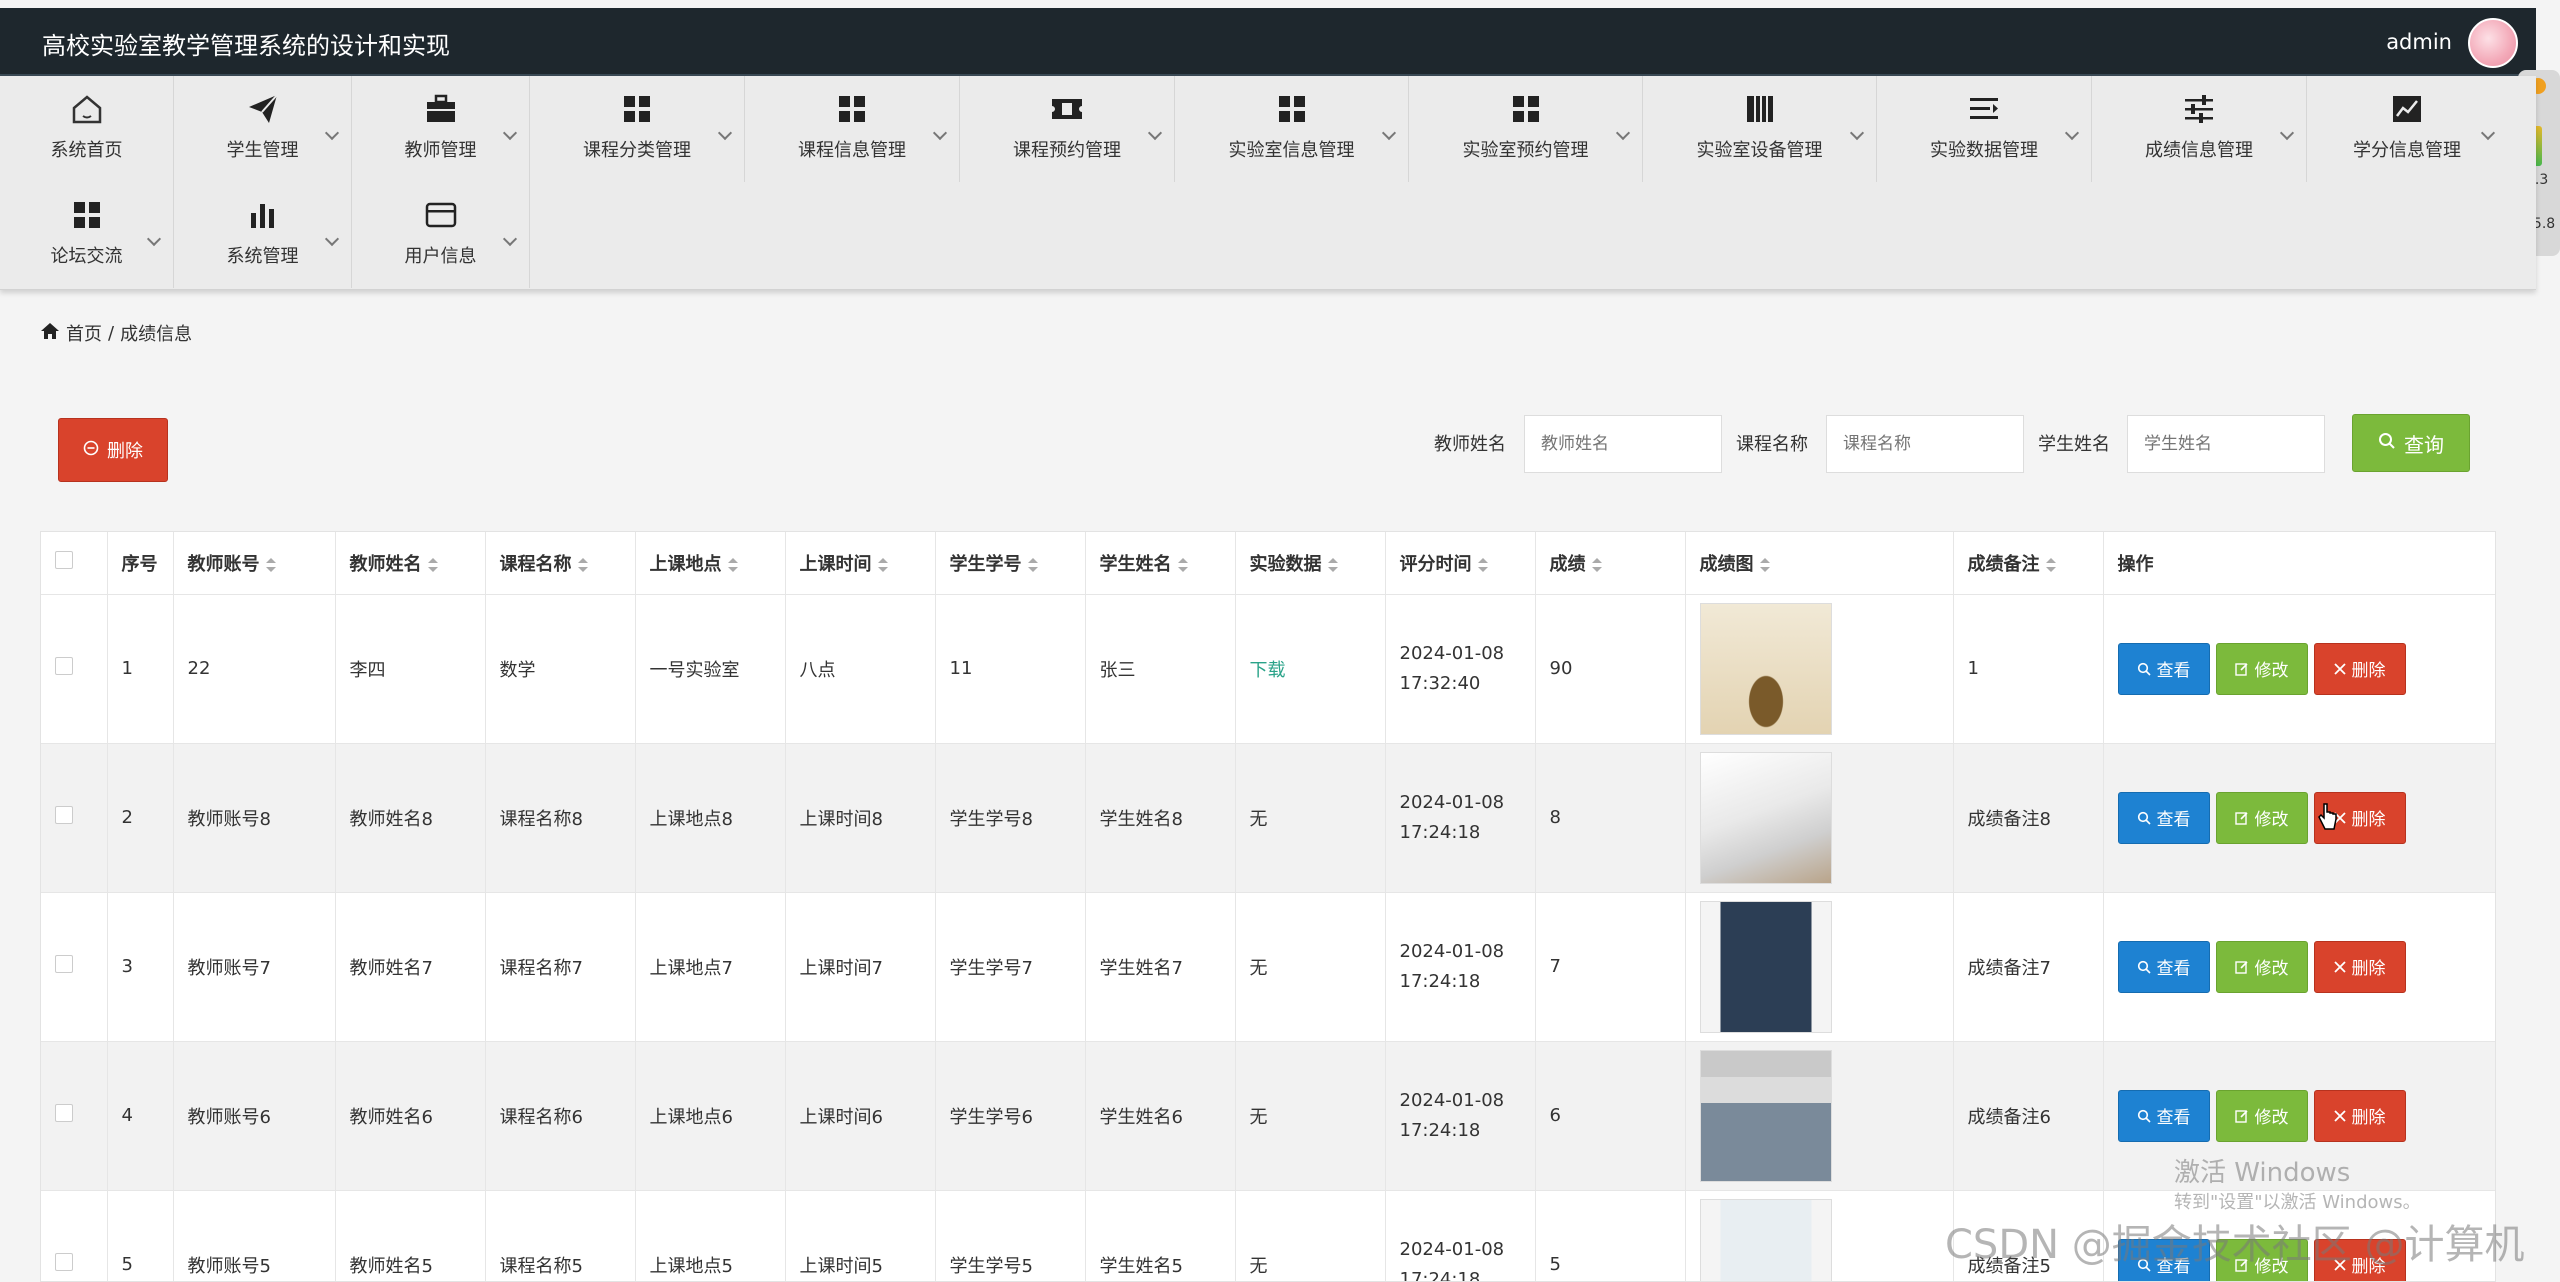 This screenshot has height=1282, width=2560. What do you see at coordinates (1460, 563) in the screenshot?
I see `th-score-time: 评分时间` at bounding box center [1460, 563].